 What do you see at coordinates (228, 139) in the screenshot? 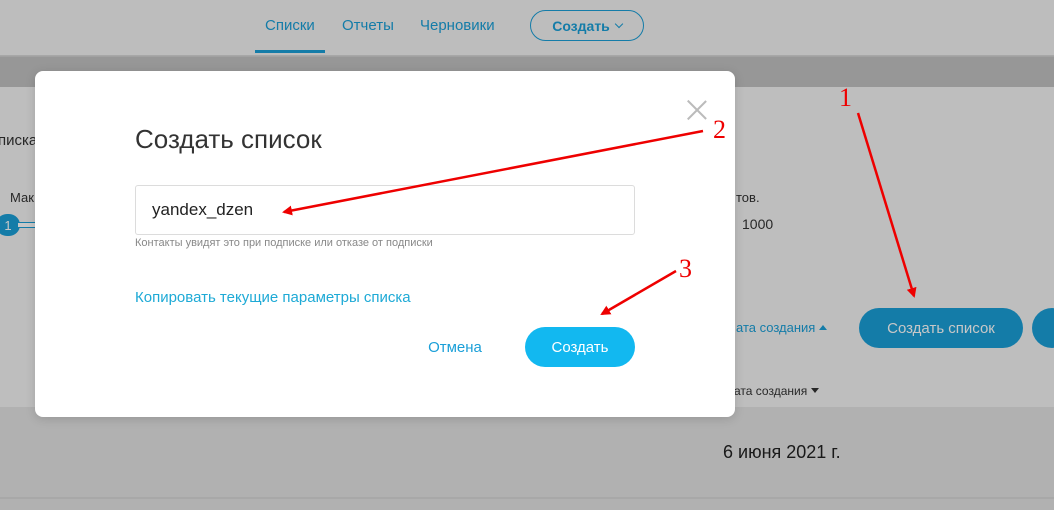
I see `dialog-title: Создать список` at bounding box center [228, 139].